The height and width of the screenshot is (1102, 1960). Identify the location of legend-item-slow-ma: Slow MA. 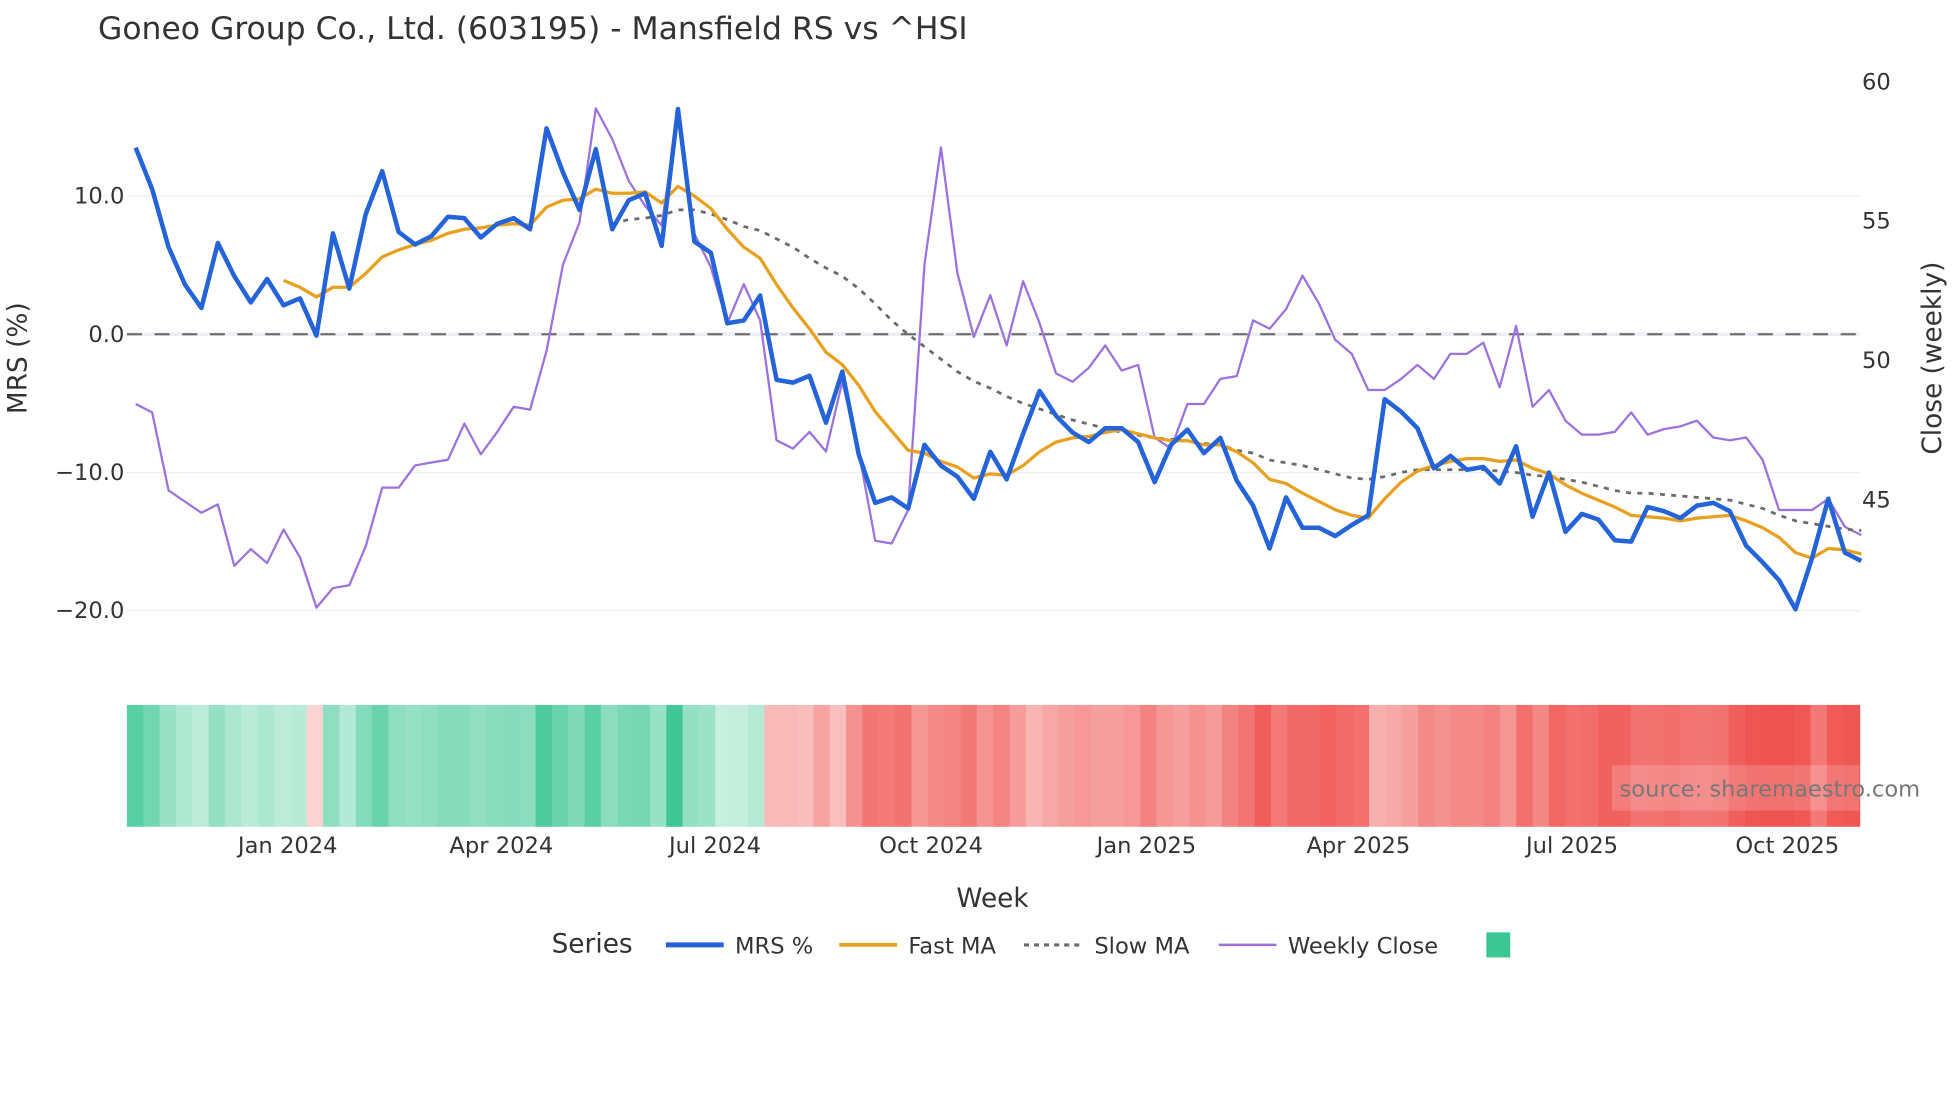
(1106, 947).